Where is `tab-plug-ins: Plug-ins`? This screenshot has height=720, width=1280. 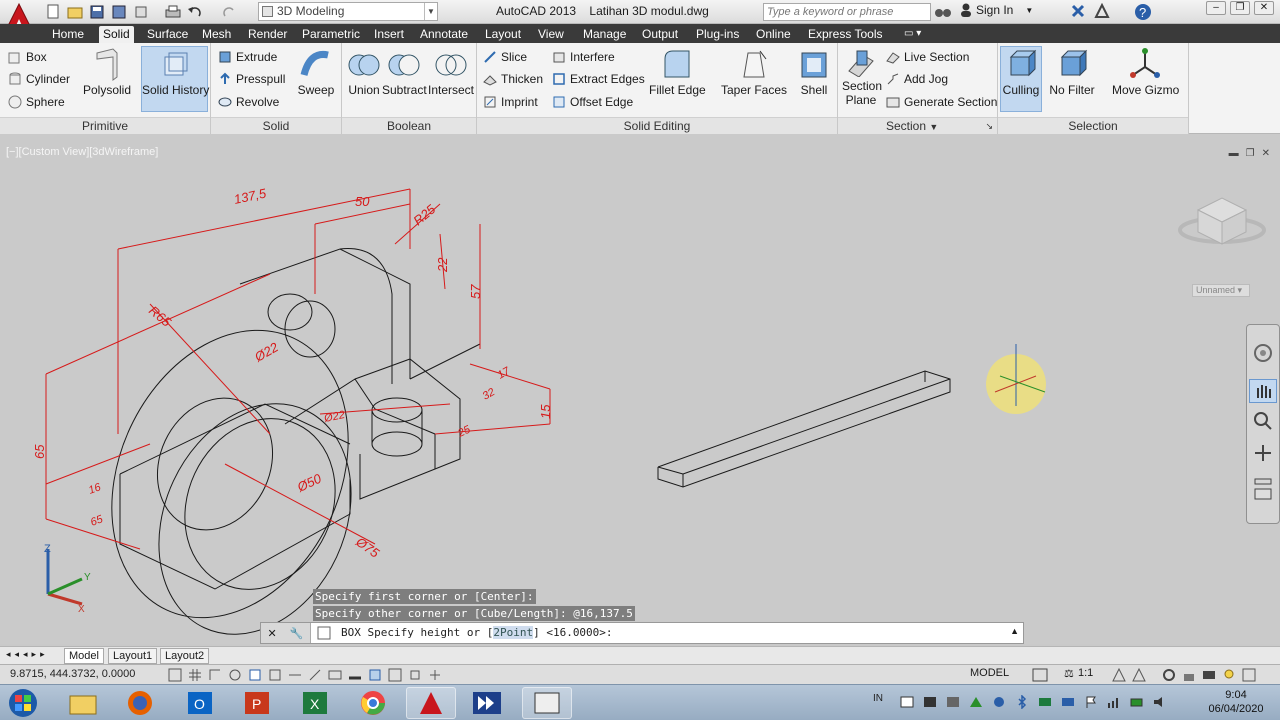 tab-plug-ins: Plug-ins is located at coordinates (717, 34).